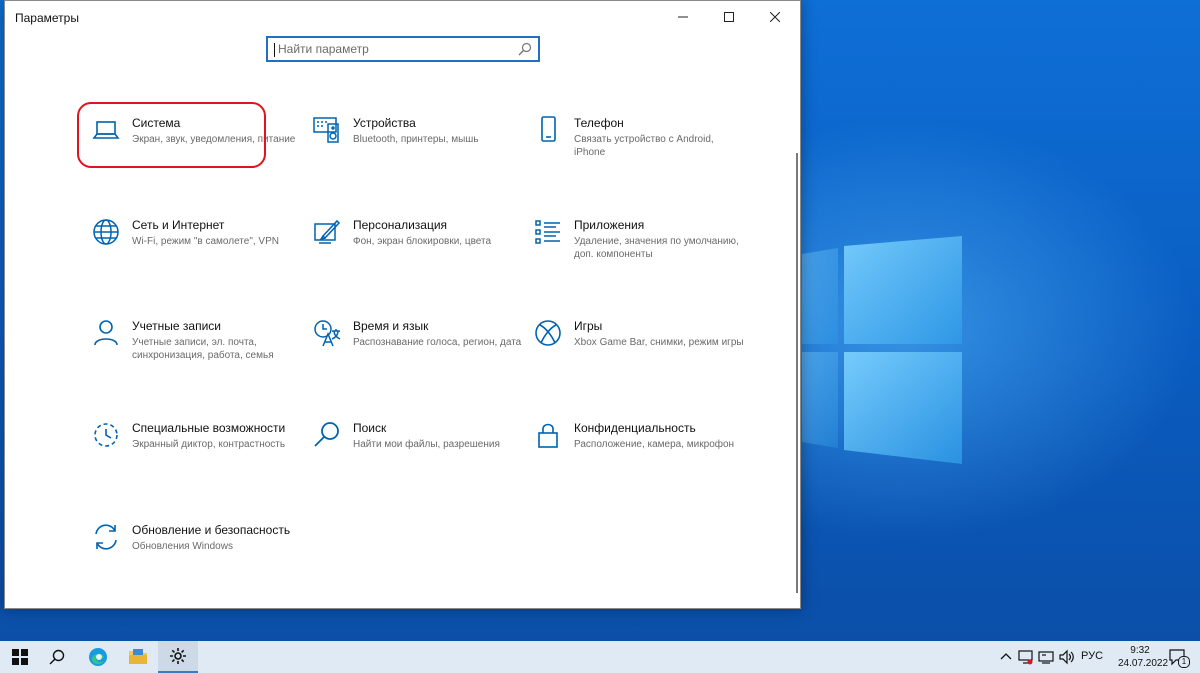  Describe the element at coordinates (659, 342) in the screenshot. I see `tile-gaming-desc: Xbox Game Bar, снимки, режим игры` at that location.